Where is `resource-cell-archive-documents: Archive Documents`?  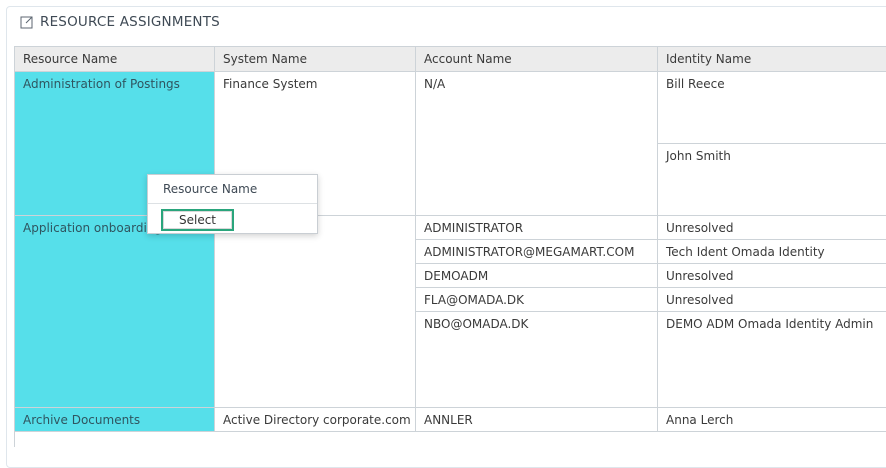
resource-cell-archive-documents: Archive Documents is located at coordinates (115, 420).